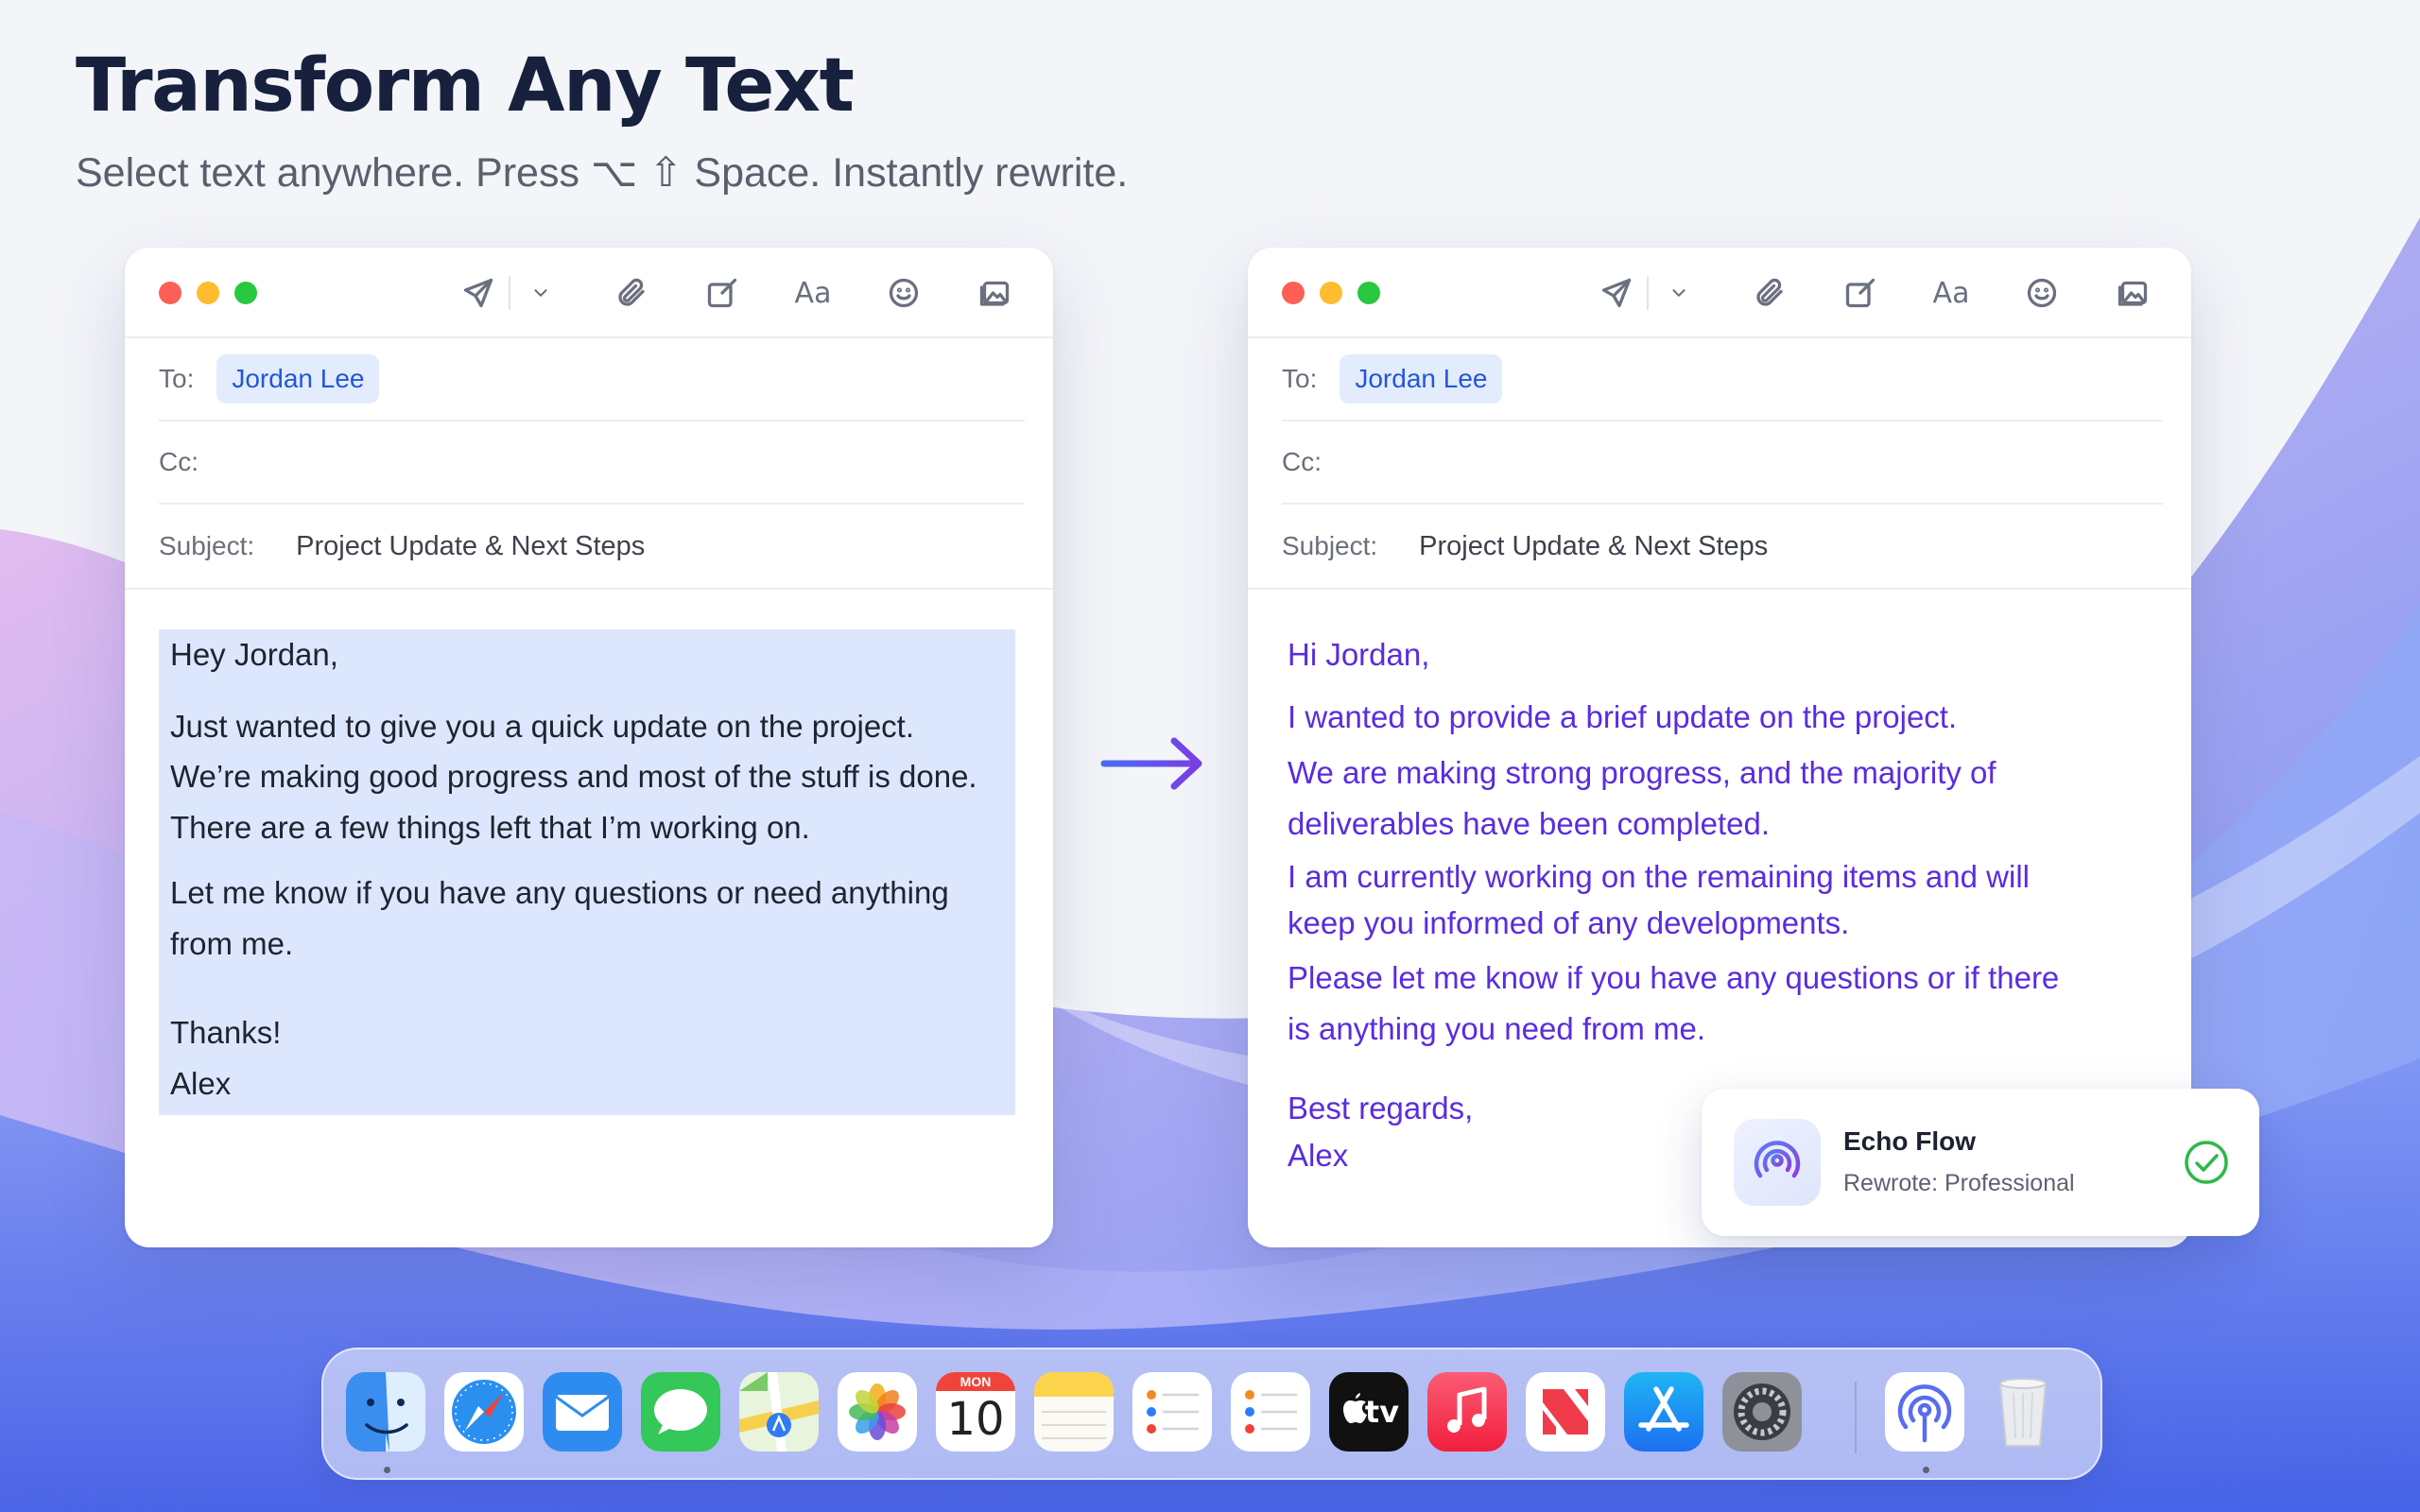 The width and height of the screenshot is (2420, 1512). I want to click on apple-tv-icon: tv, so click(1369, 1412).